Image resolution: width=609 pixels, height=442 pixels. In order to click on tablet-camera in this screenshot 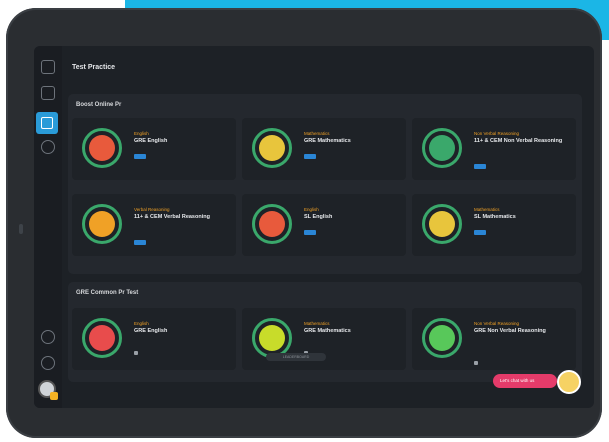, I will do `click(21, 229)`.